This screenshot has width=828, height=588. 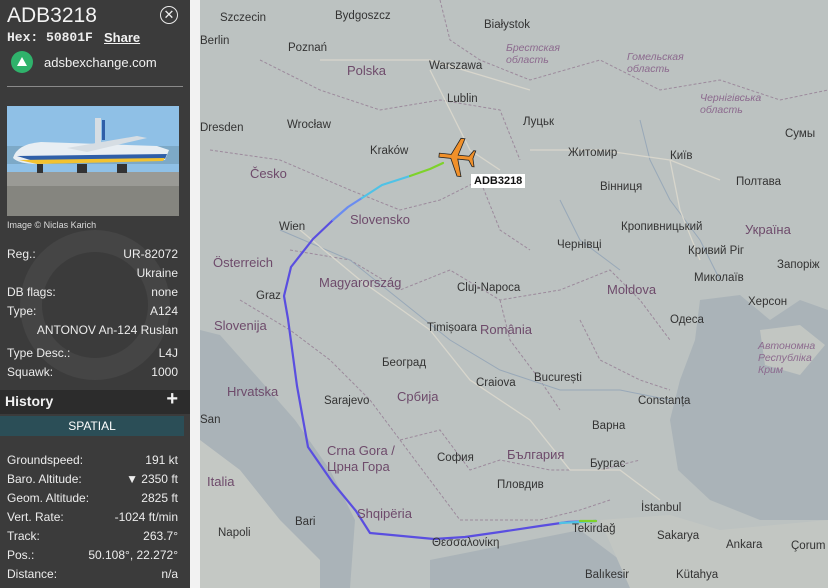 What do you see at coordinates (22, 62) in the screenshot?
I see `adsbexchange-logo-icon` at bounding box center [22, 62].